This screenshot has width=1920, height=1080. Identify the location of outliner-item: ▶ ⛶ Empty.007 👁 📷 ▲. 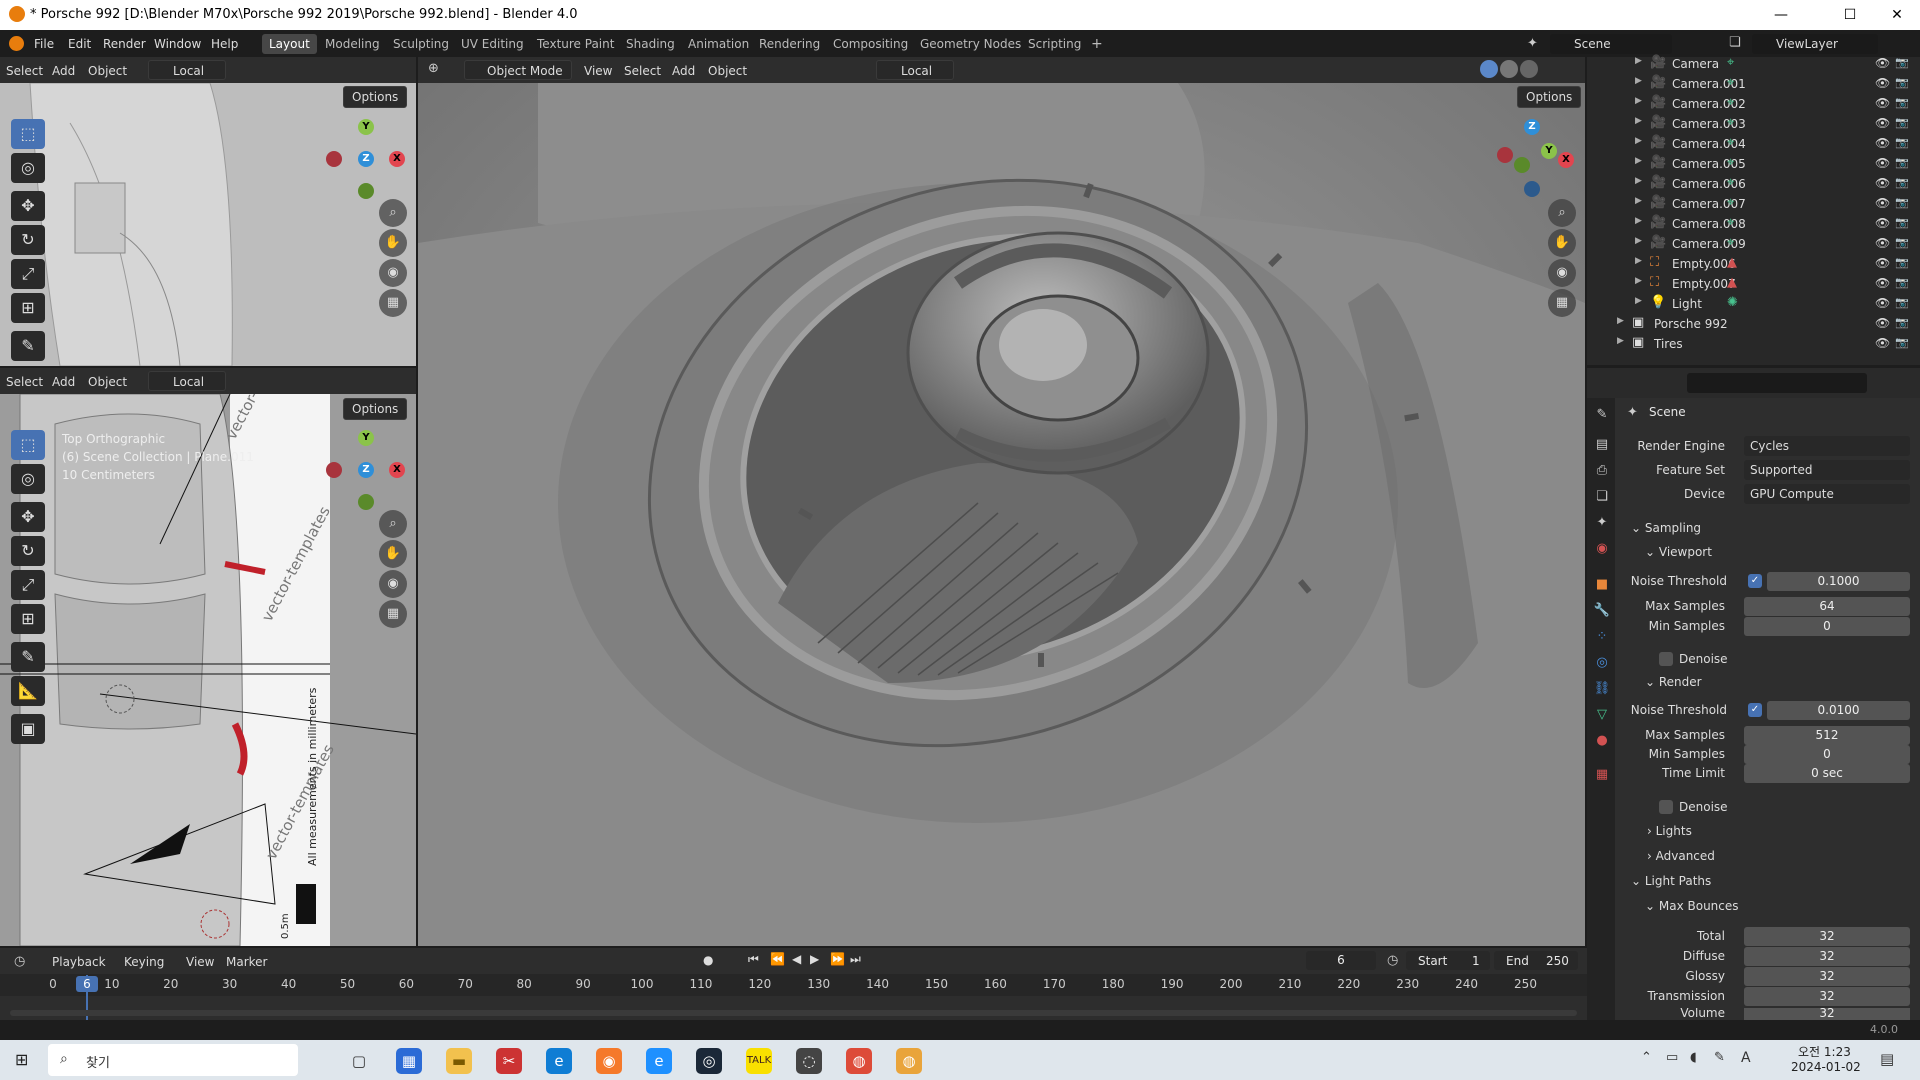
(1753, 284).